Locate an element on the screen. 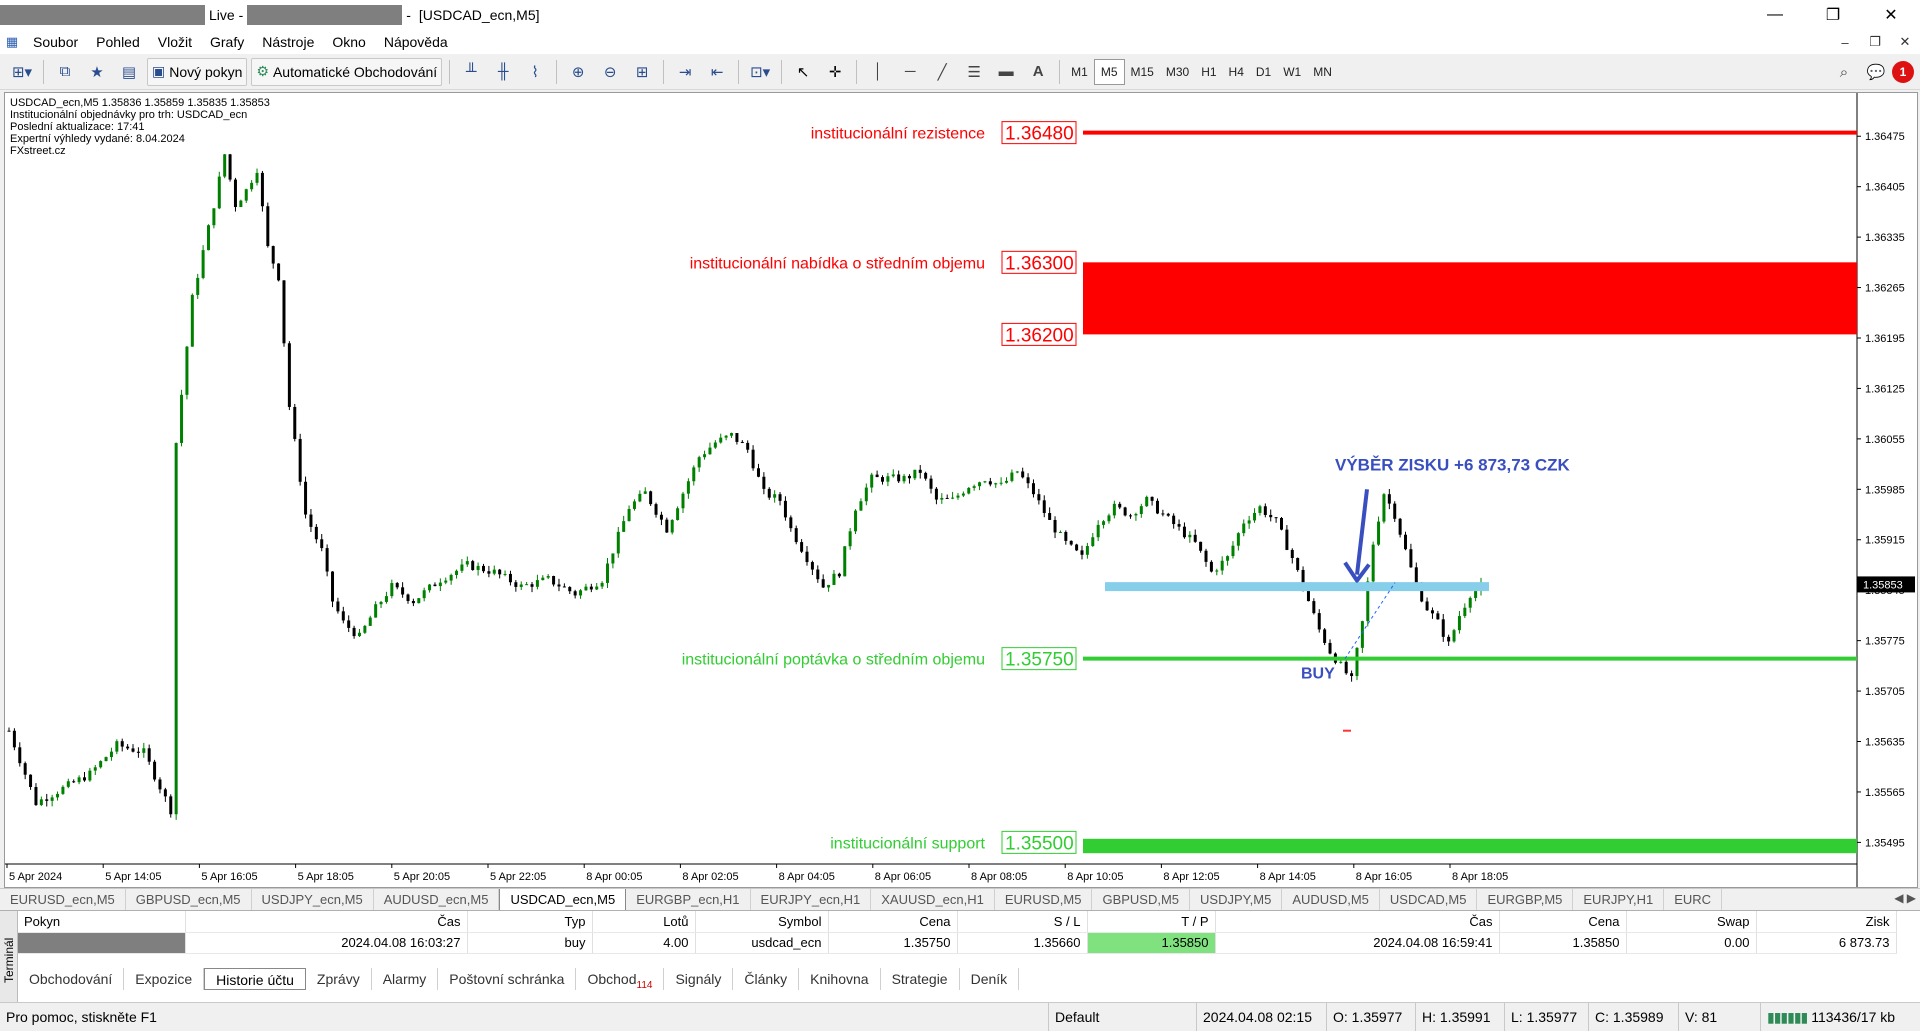 This screenshot has width=1920, height=1031. zoom-in-icon: ⊕ is located at coordinates (578, 72).